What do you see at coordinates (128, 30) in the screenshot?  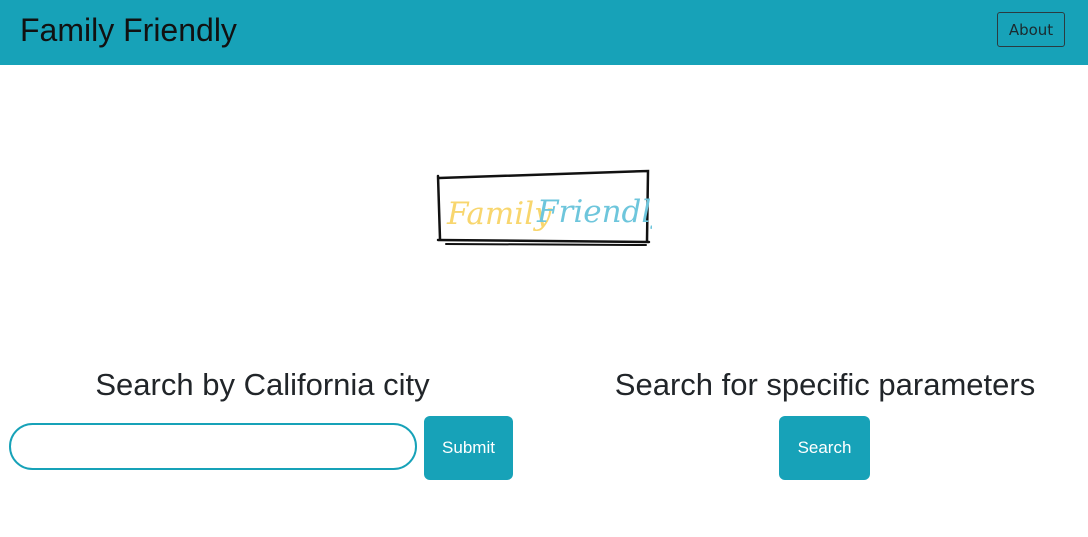 I see `navbar-brand: Family Friendly` at bounding box center [128, 30].